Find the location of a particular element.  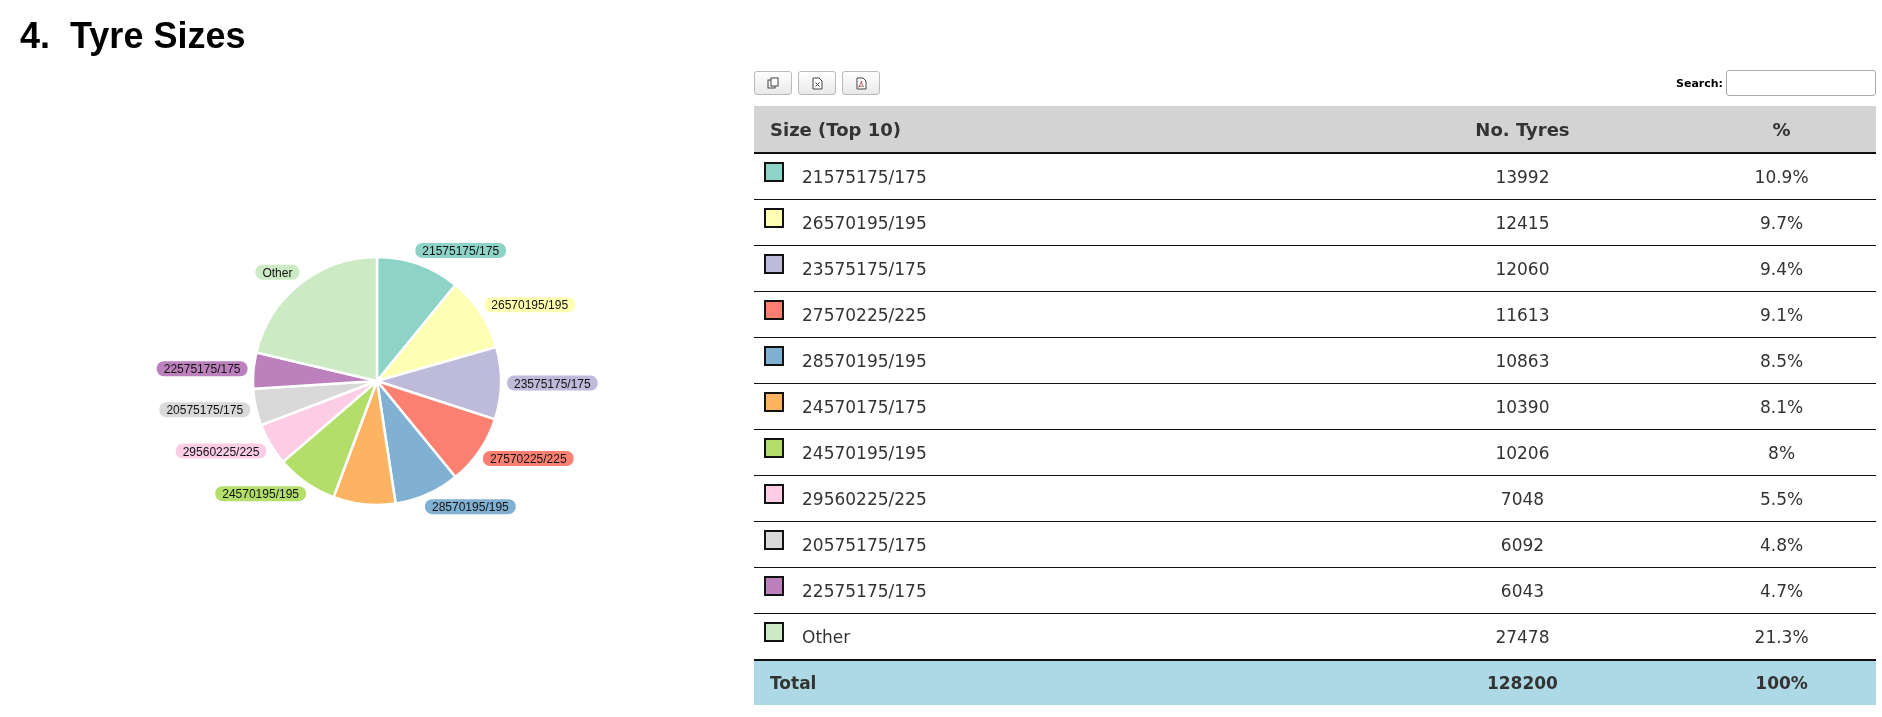

copy-button is located at coordinates (773, 83).